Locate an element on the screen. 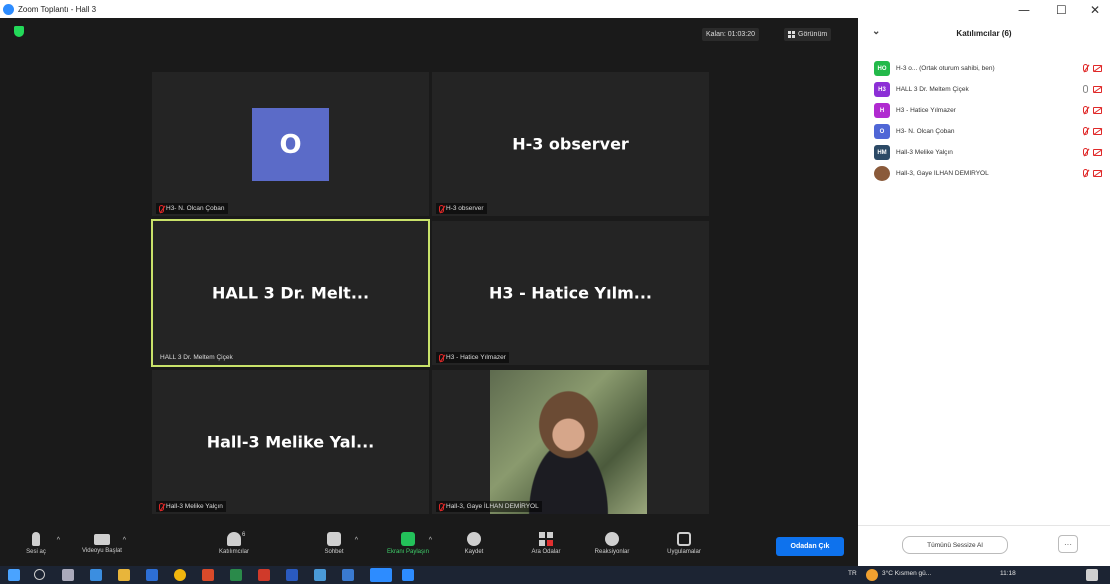  unmute-button: Sesi aç ^ is located at coordinates (36, 543).